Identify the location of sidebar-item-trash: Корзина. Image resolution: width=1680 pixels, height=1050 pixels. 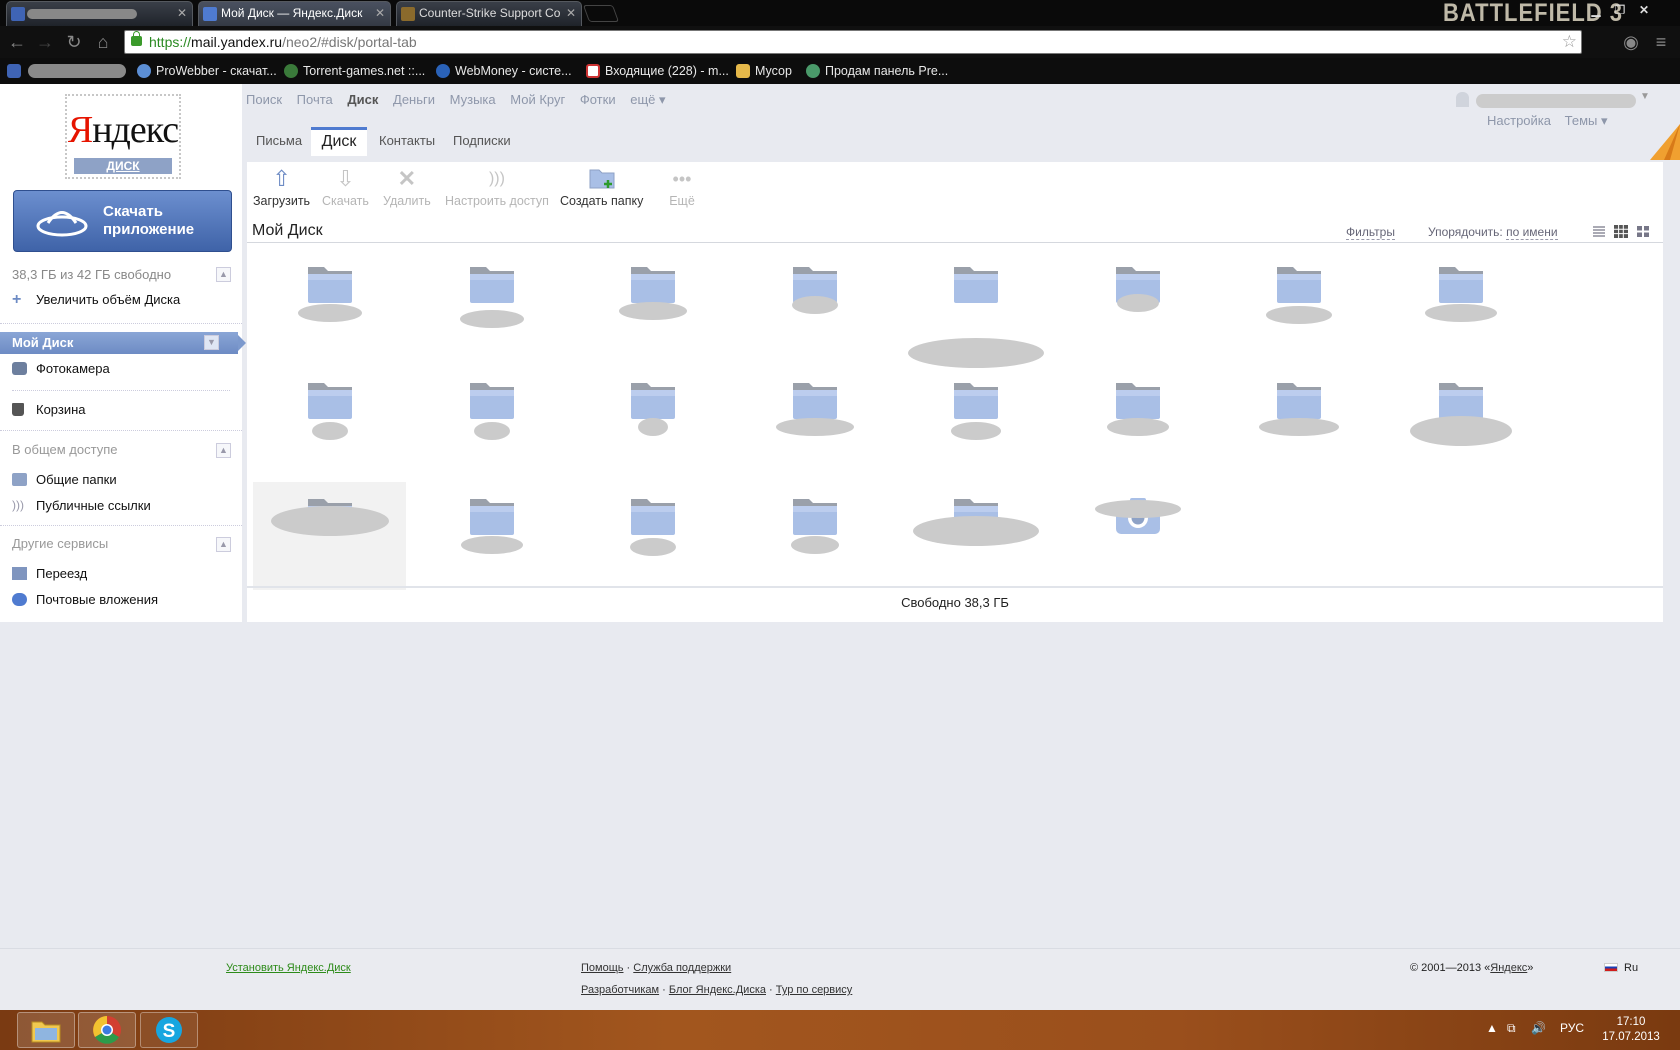
(49, 410).